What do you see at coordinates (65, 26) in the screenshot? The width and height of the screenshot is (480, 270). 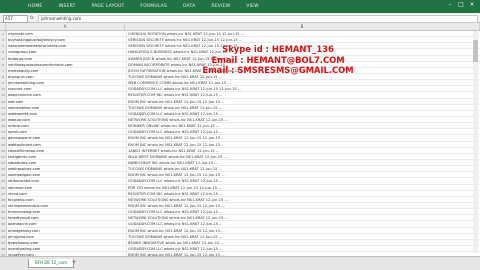 I see `column-header-a: A` at bounding box center [65, 26].